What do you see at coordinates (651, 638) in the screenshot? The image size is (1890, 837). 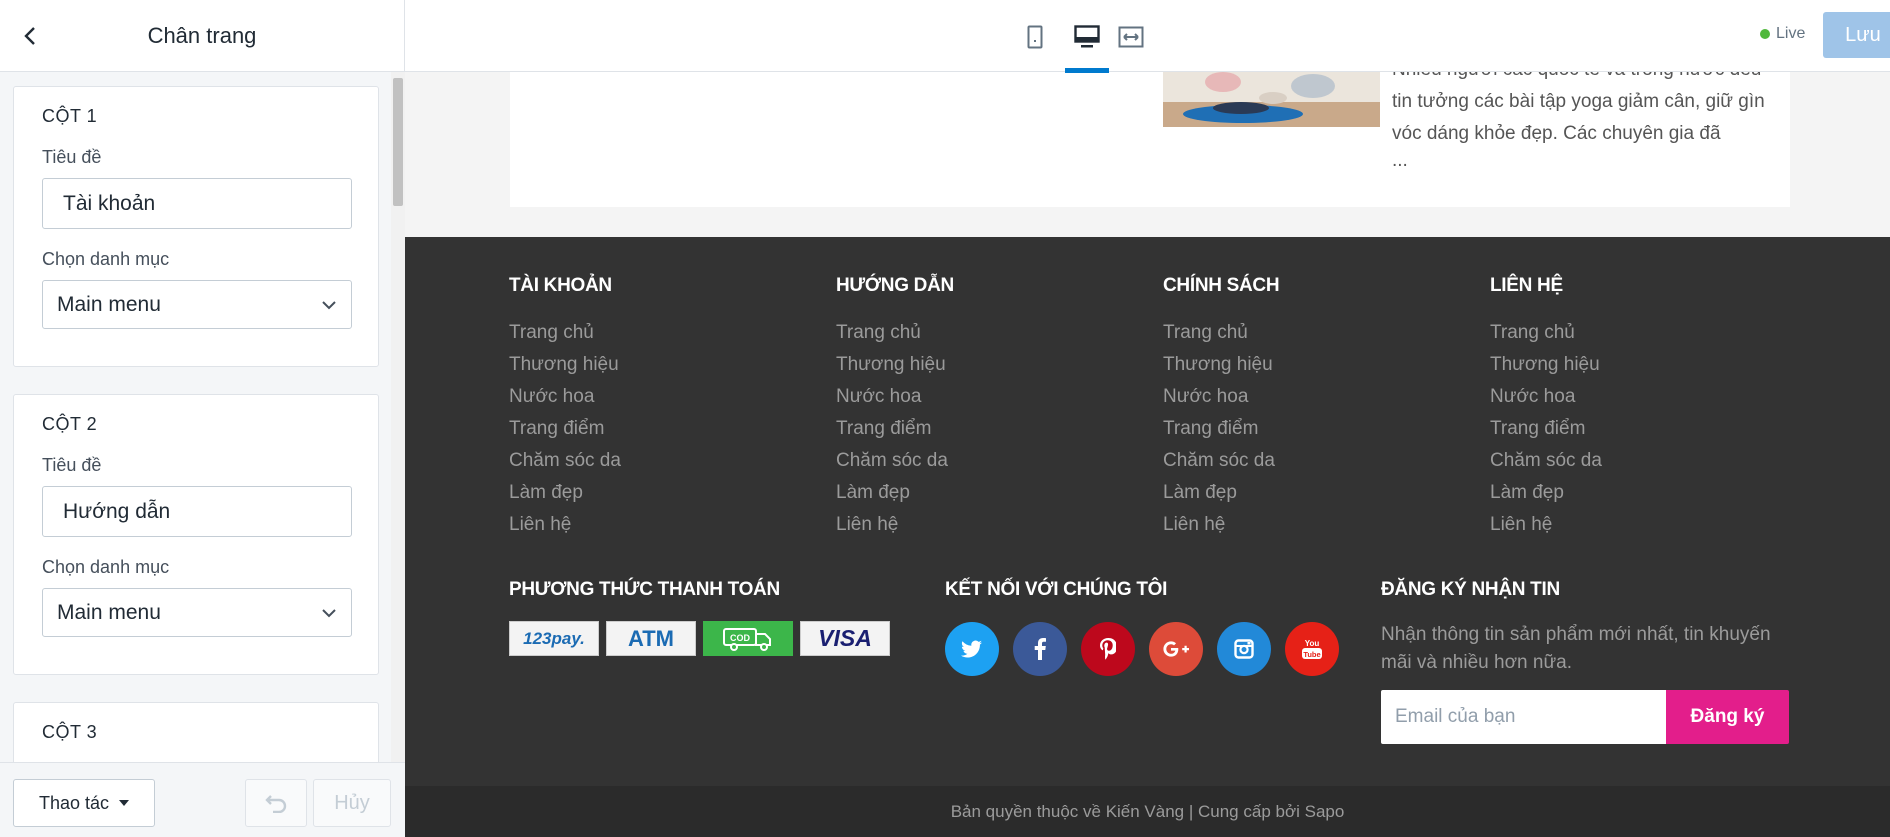 I see `atm-logo: ATM` at bounding box center [651, 638].